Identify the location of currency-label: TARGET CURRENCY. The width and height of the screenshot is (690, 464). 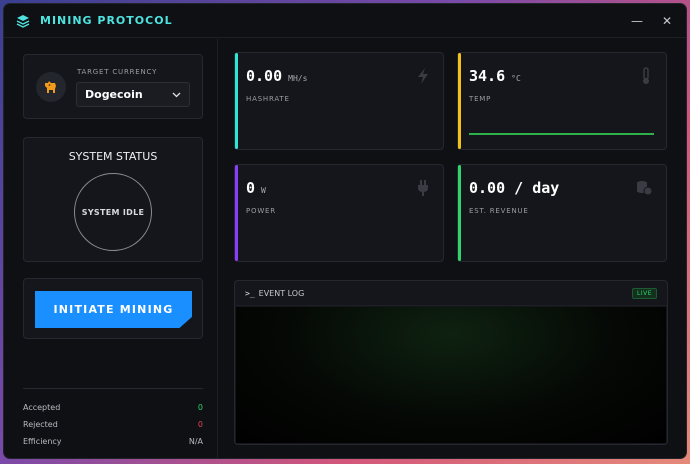
(117, 72).